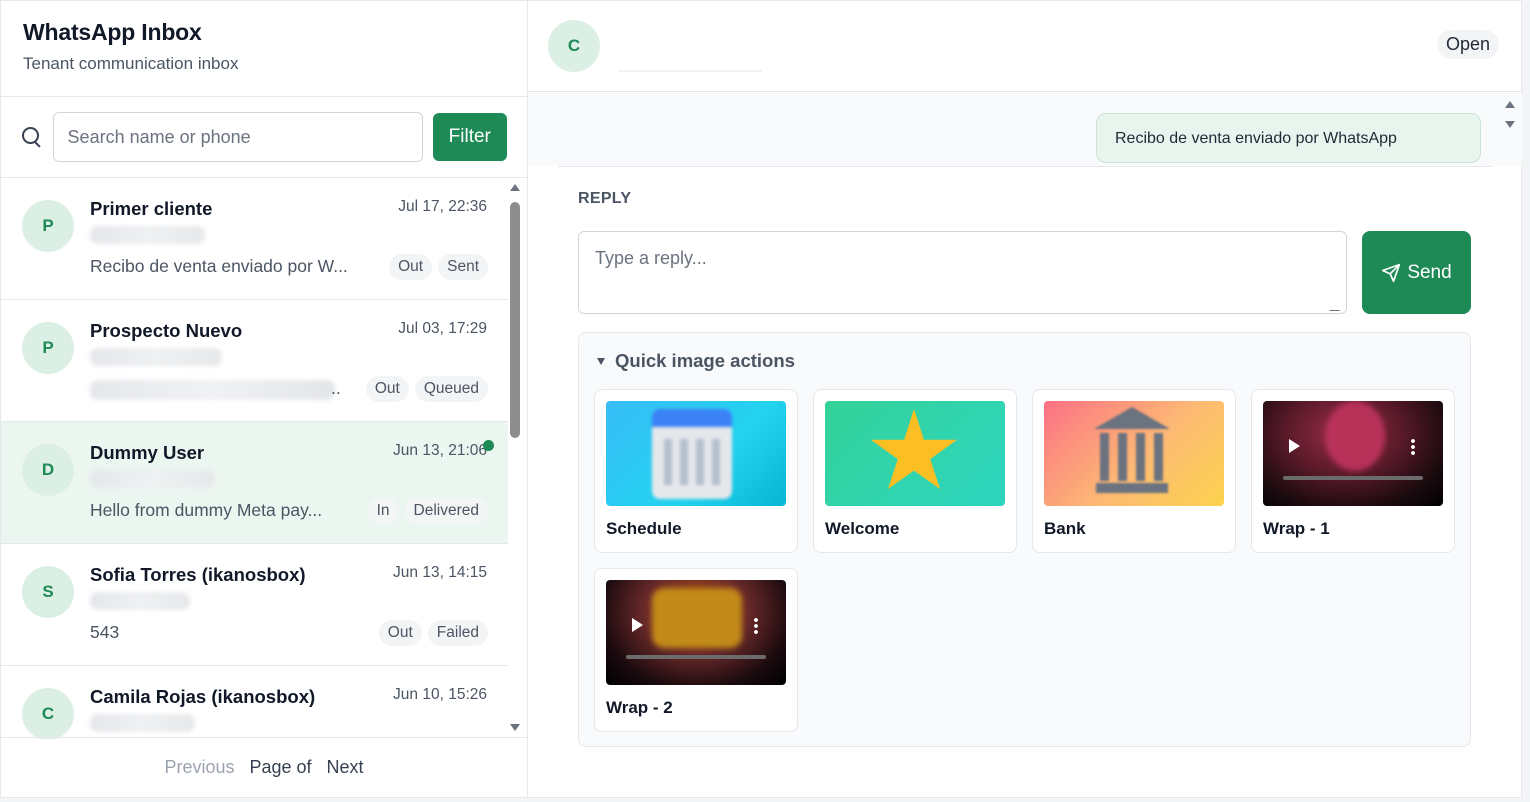 The width and height of the screenshot is (1530, 802). I want to click on conversation-name: Dummy User, so click(147, 452).